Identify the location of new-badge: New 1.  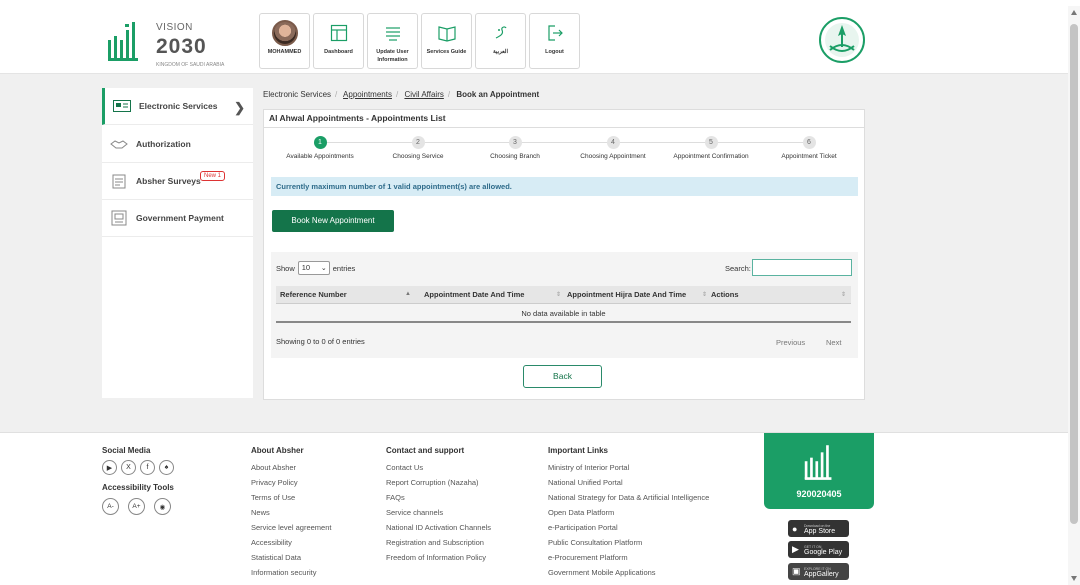
(213, 176).